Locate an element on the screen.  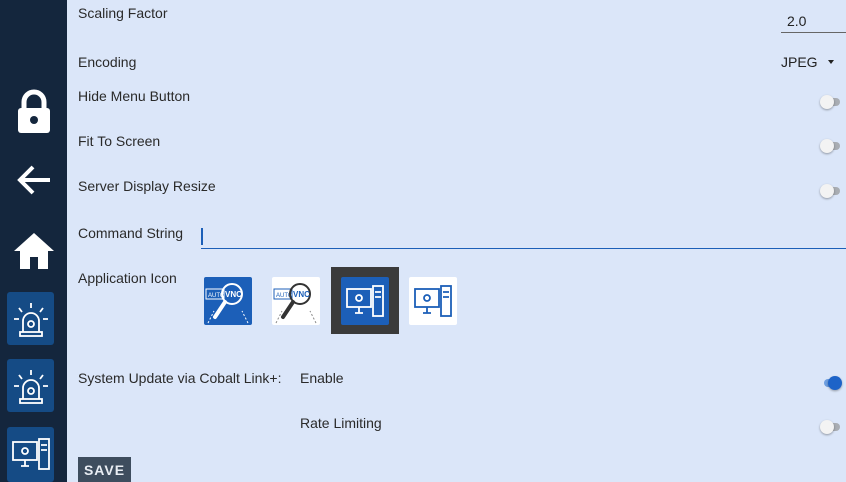
lock-icon is located at coordinates (33, 112).